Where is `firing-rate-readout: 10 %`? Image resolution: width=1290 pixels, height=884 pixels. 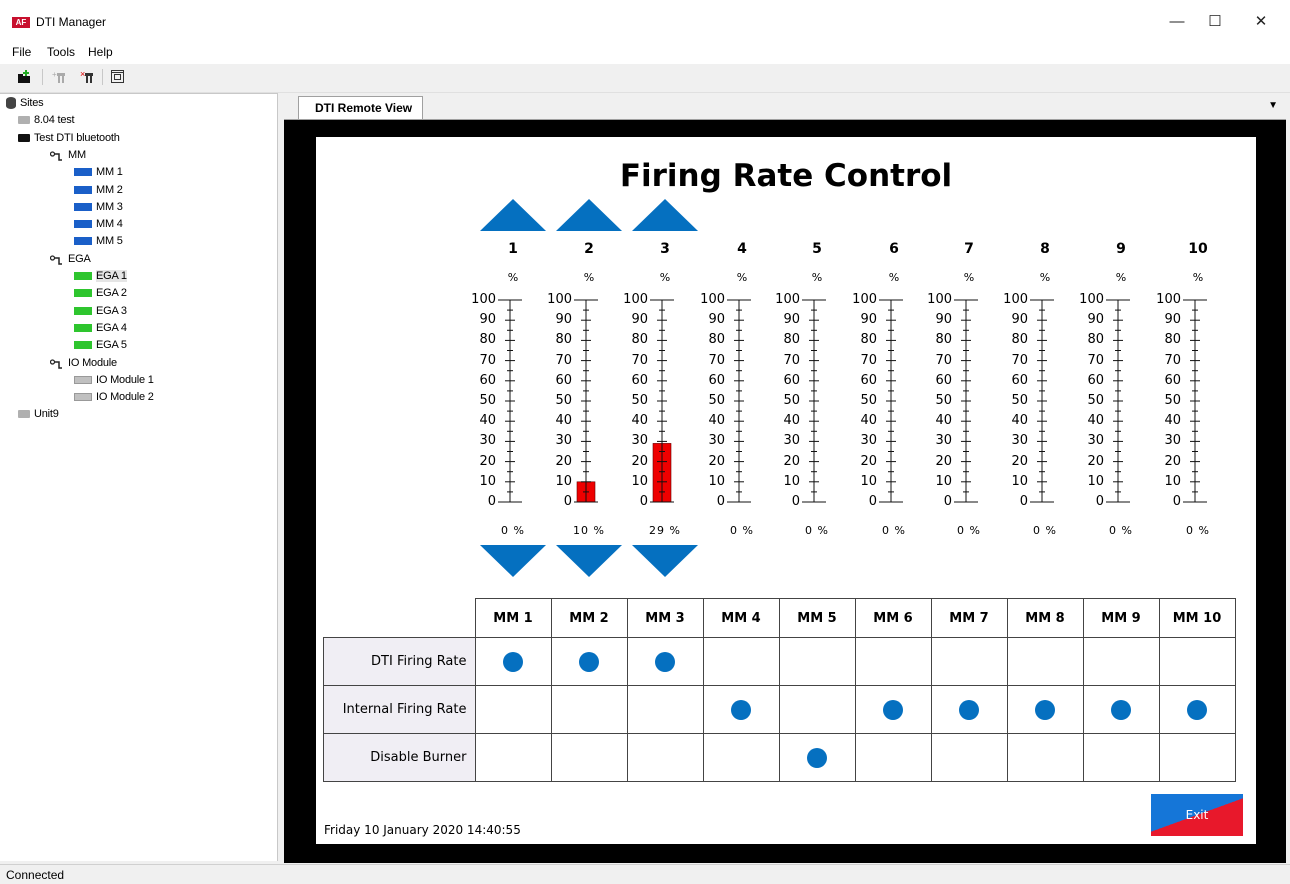
firing-rate-readout: 10 % is located at coordinates (589, 530).